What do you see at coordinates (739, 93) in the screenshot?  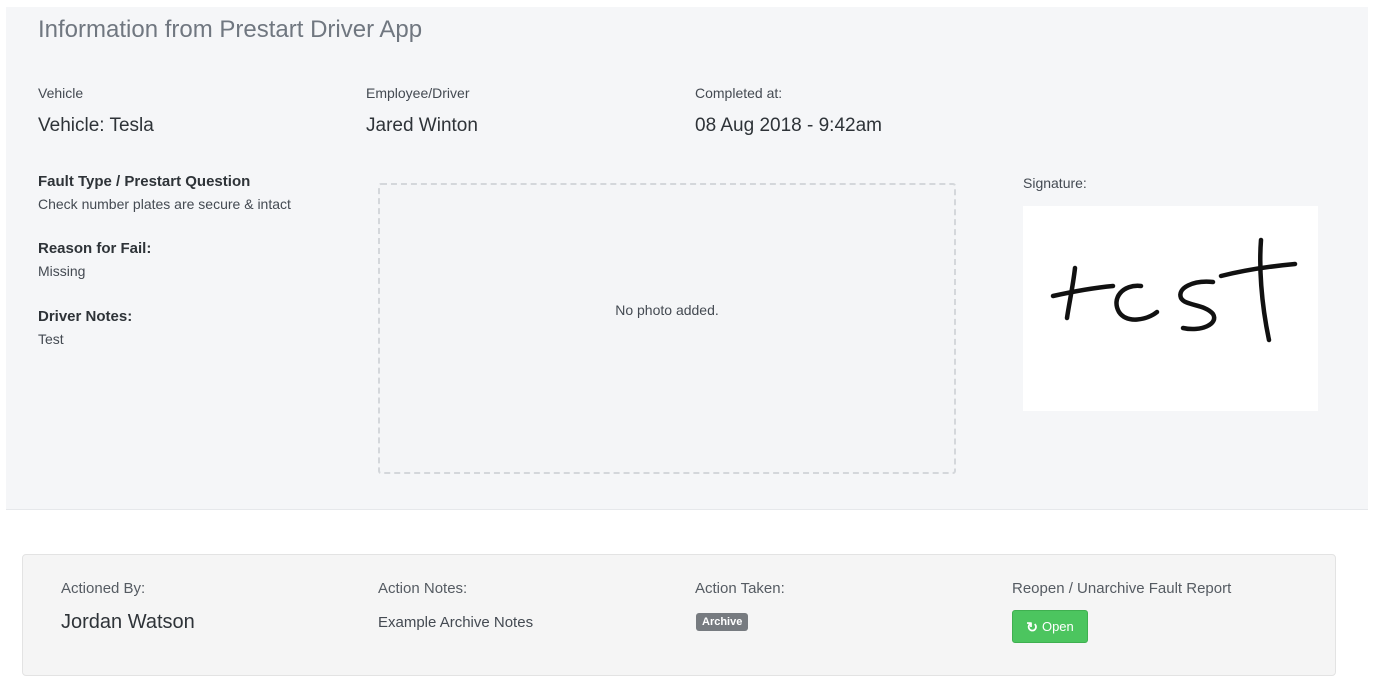 I see `completed-label: Completed at:` at bounding box center [739, 93].